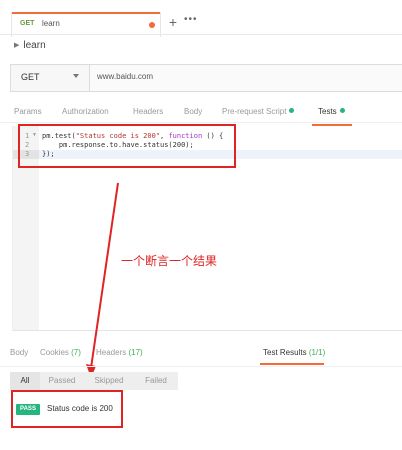 The image size is (402, 450). What do you see at coordinates (193, 111) in the screenshot?
I see `tab-body: Body` at bounding box center [193, 111].